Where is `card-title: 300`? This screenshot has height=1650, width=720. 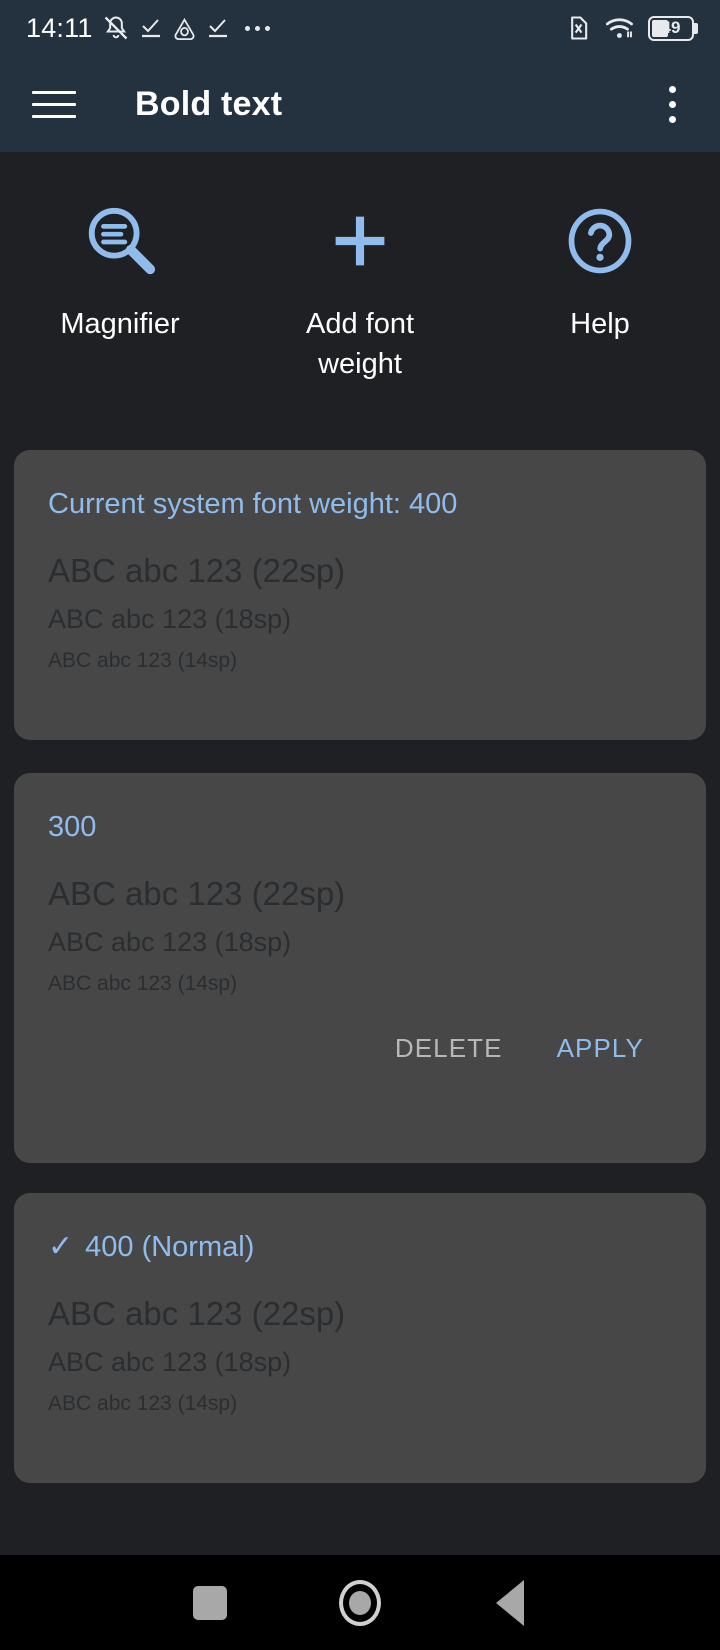
card-title: 300 is located at coordinates (72, 827).